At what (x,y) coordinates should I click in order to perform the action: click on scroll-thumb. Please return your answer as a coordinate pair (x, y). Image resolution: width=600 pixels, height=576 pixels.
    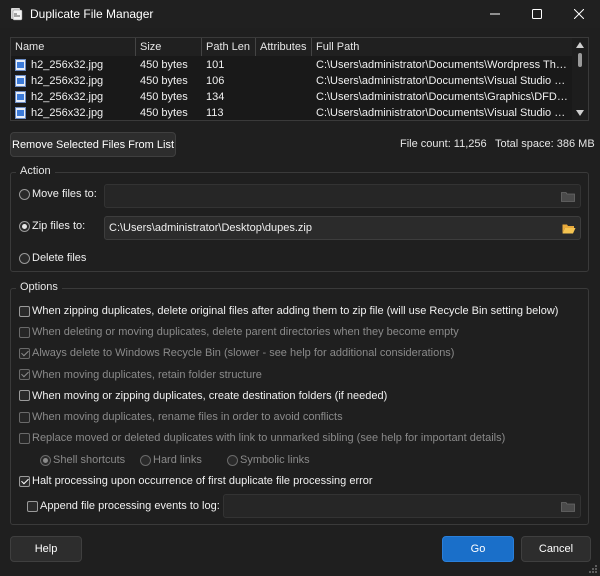
    Looking at the image, I should click on (580, 60).